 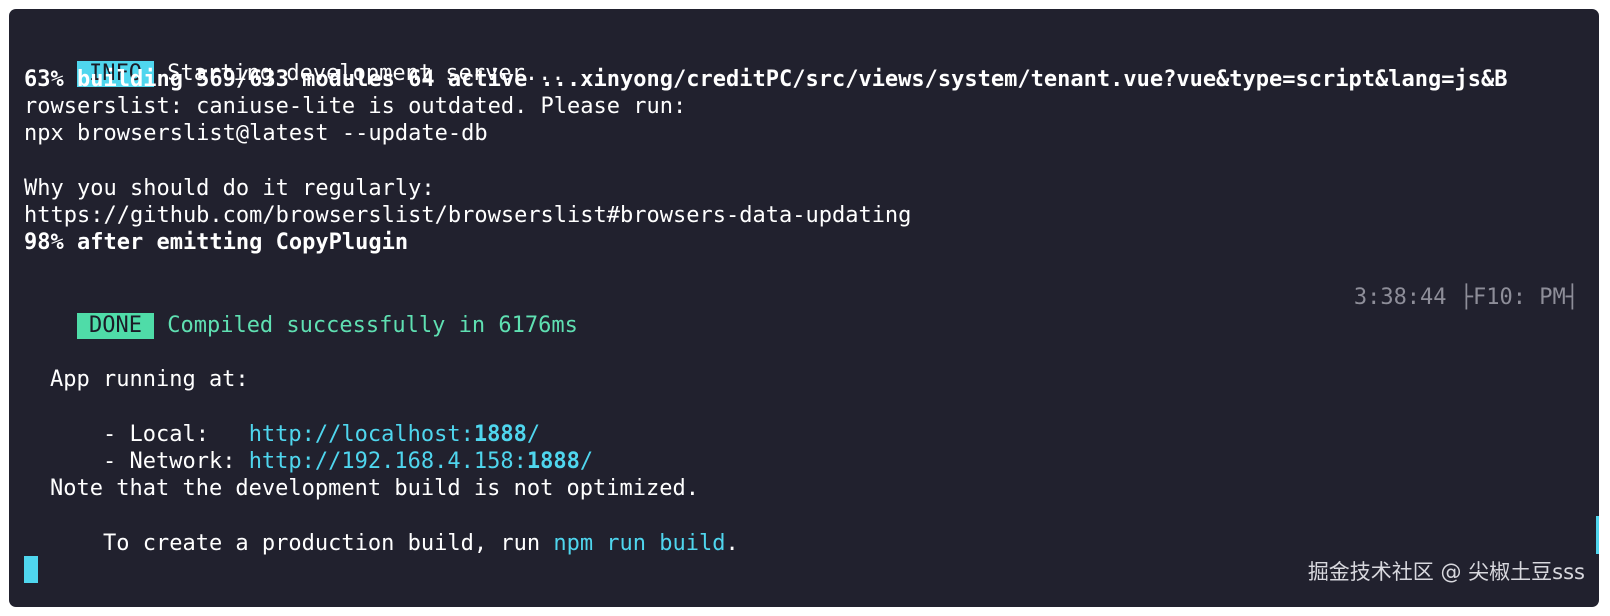 What do you see at coordinates (553, 461) in the screenshot?
I see `network-port: 1888` at bounding box center [553, 461].